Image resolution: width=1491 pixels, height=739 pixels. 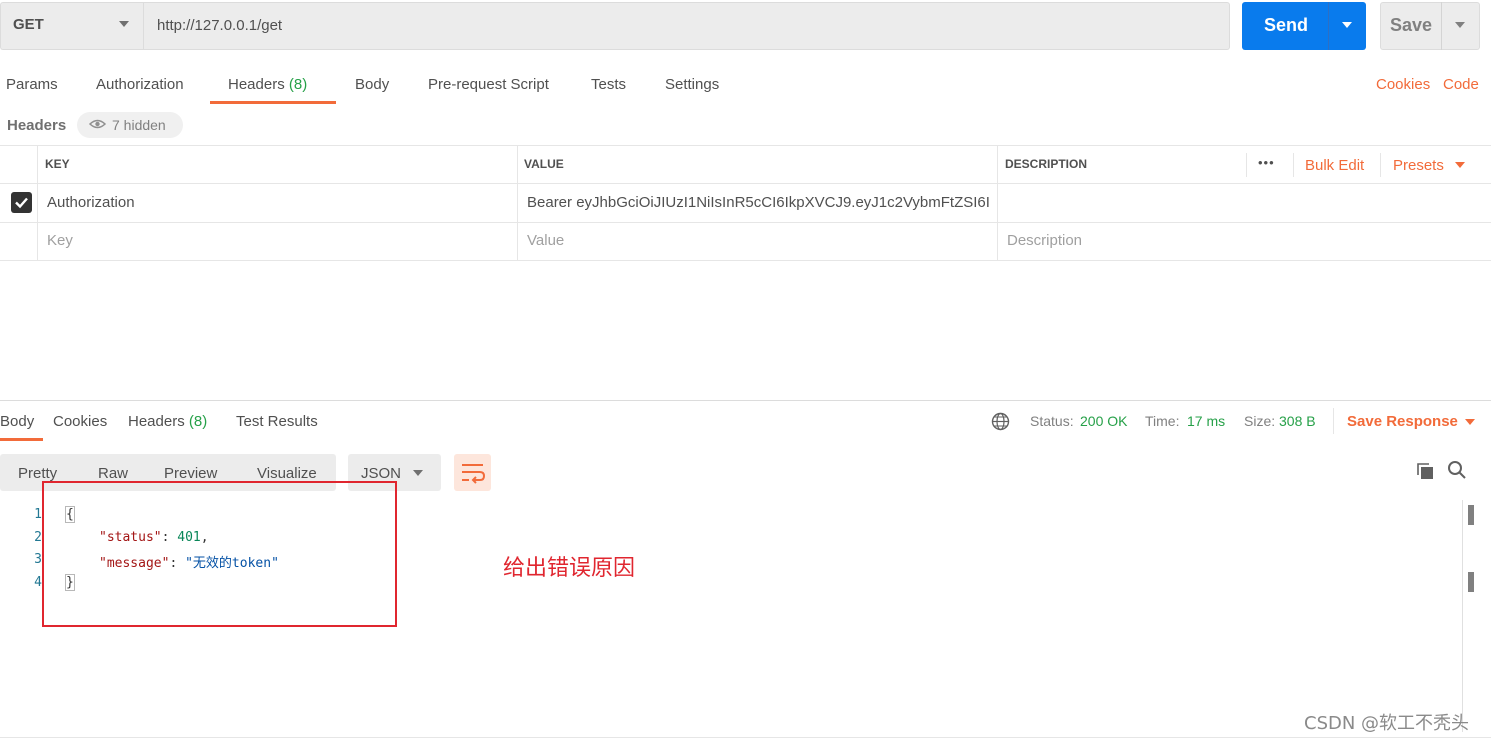 I want to click on globe-icon, so click(x=1000, y=421).